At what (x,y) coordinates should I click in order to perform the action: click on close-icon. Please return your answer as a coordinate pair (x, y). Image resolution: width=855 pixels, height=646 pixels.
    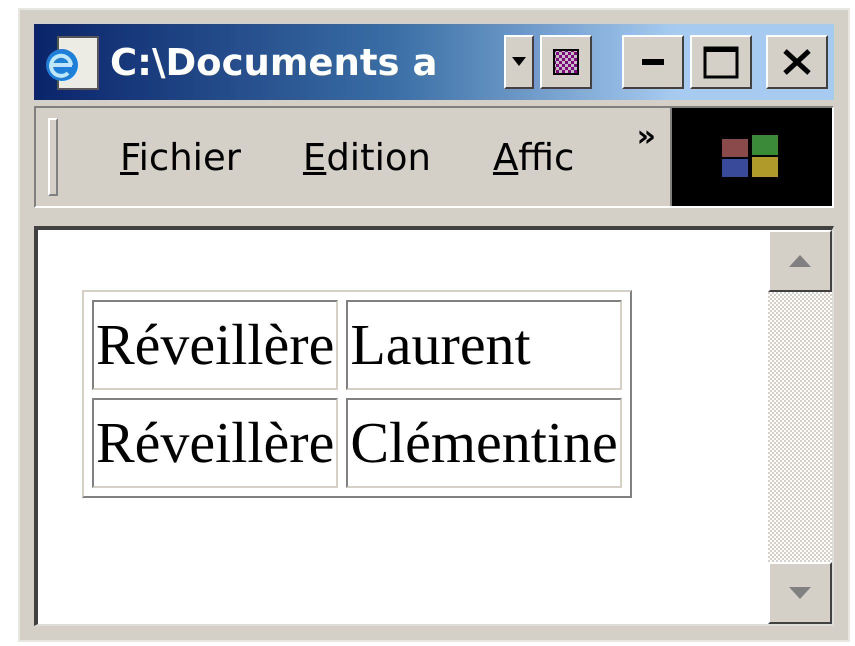
    Looking at the image, I should click on (797, 62).